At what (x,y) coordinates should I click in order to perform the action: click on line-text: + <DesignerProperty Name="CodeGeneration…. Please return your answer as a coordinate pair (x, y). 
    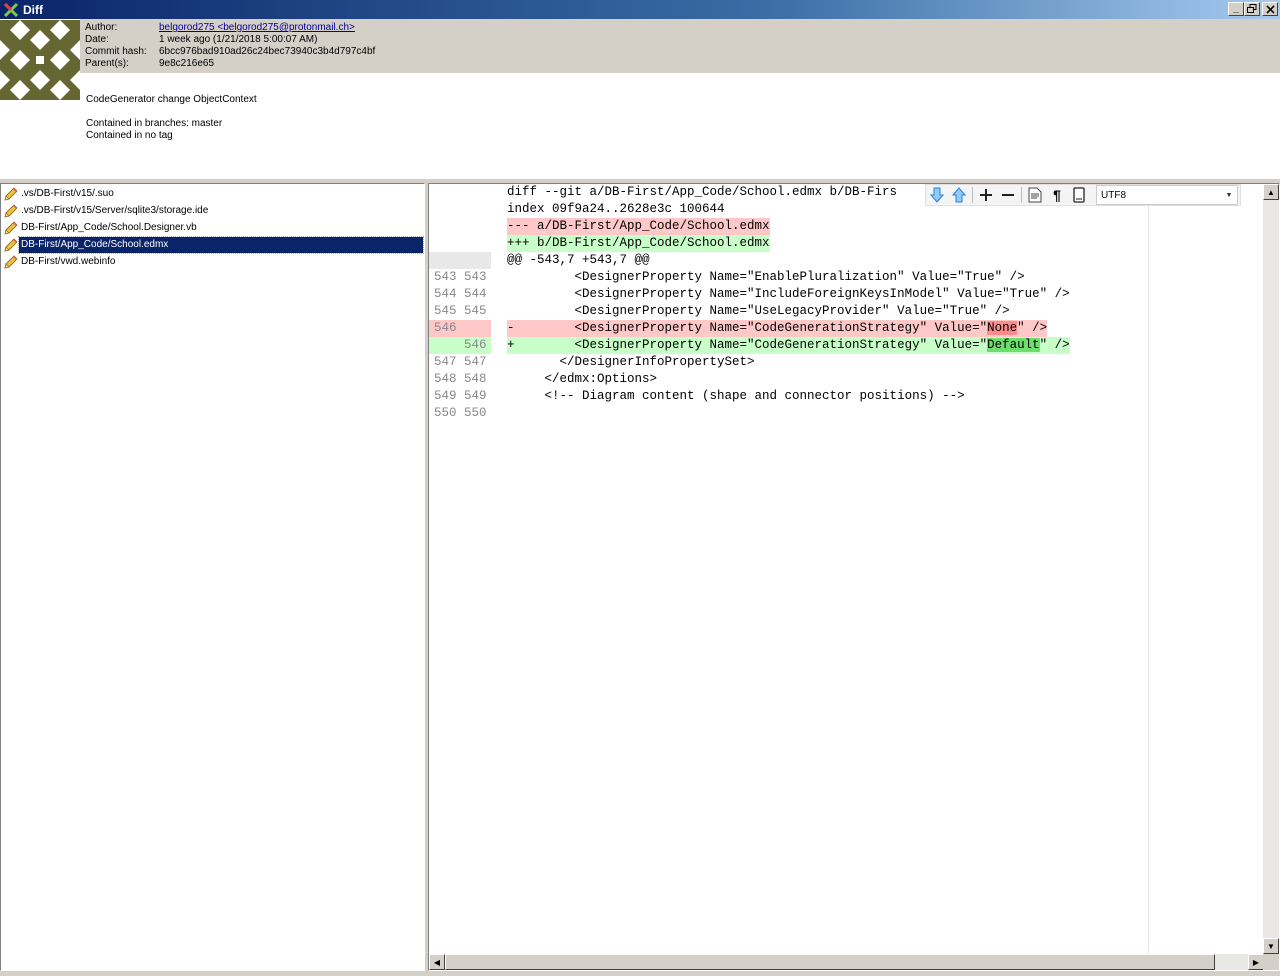
    Looking at the image, I should click on (788, 345).